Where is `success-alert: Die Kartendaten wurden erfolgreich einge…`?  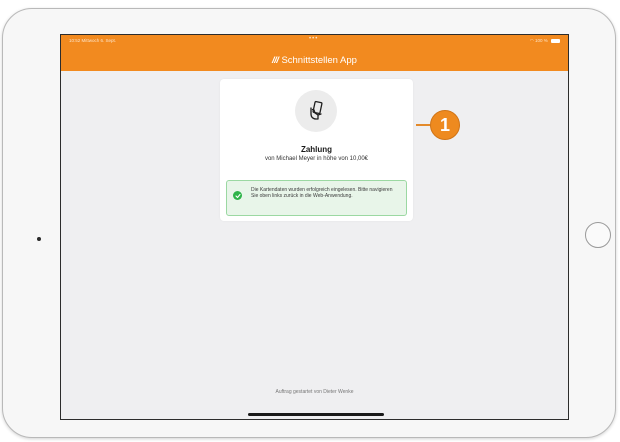
success-alert: Die Kartendaten wurden erfolgreich einge… is located at coordinates (316, 198).